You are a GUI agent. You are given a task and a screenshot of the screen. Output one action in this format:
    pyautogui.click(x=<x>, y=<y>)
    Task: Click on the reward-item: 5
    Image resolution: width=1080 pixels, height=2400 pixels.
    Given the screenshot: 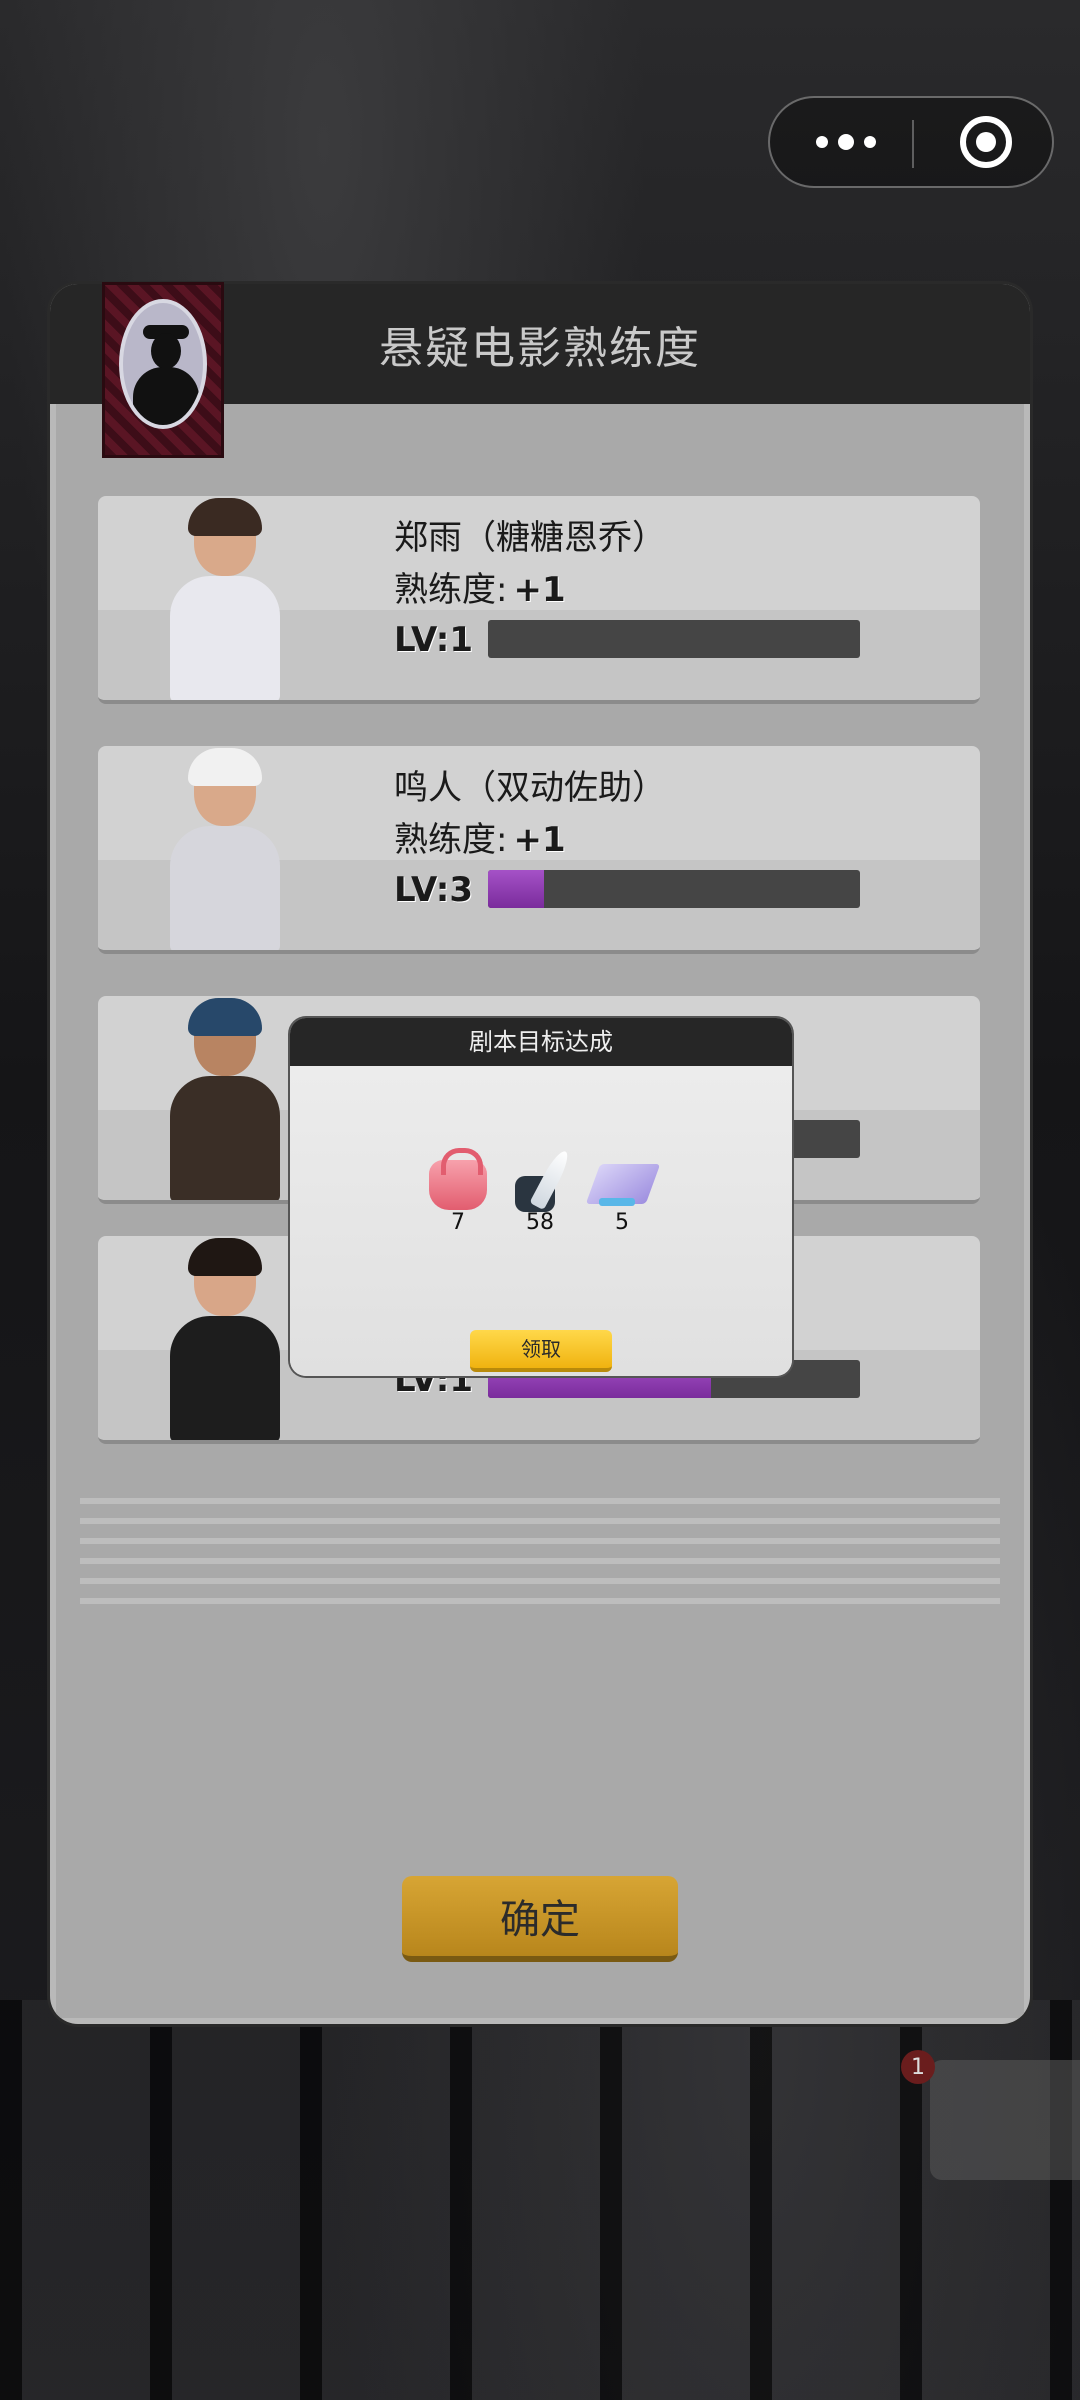 What is the action you would take?
    pyautogui.click(x=622, y=1190)
    